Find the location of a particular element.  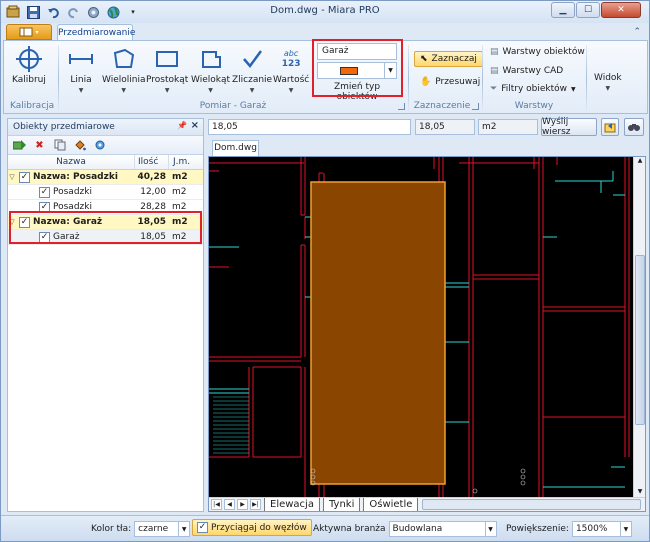

column-header-name: Nazwa is located at coordinates (71, 162).